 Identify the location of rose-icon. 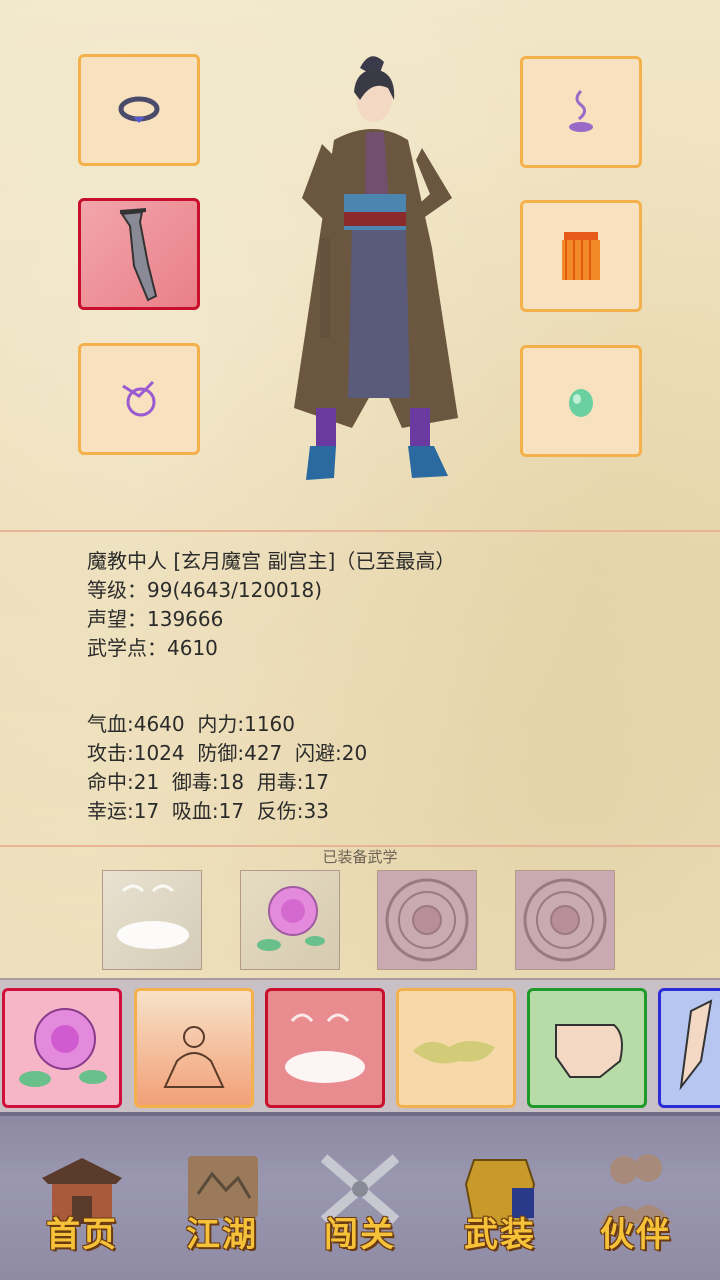
(63, 1047).